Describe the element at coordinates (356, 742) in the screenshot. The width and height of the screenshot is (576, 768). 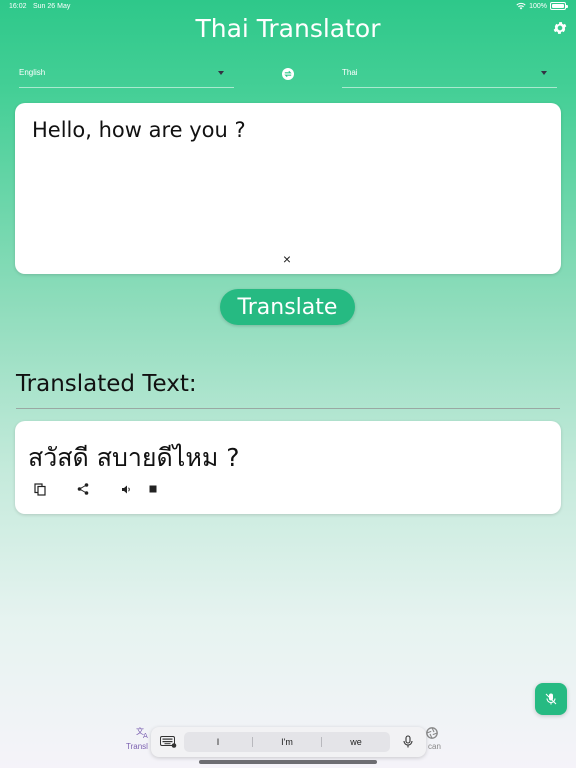
I see `suggestion-item: we` at that location.